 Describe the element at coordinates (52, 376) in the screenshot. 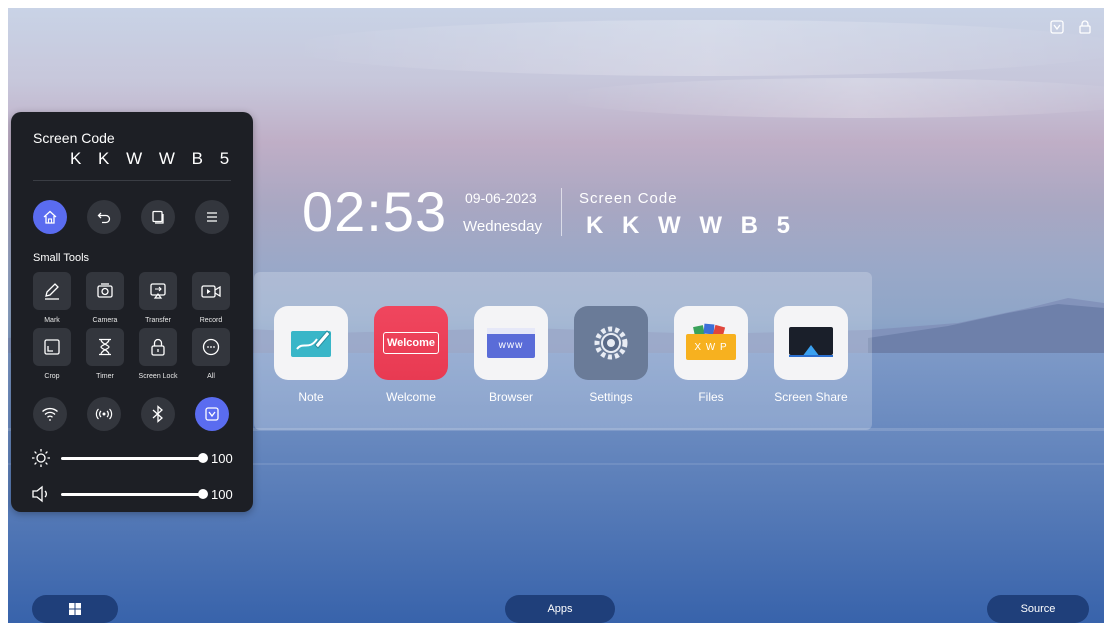

I see `tool-label-crop: Crop` at that location.